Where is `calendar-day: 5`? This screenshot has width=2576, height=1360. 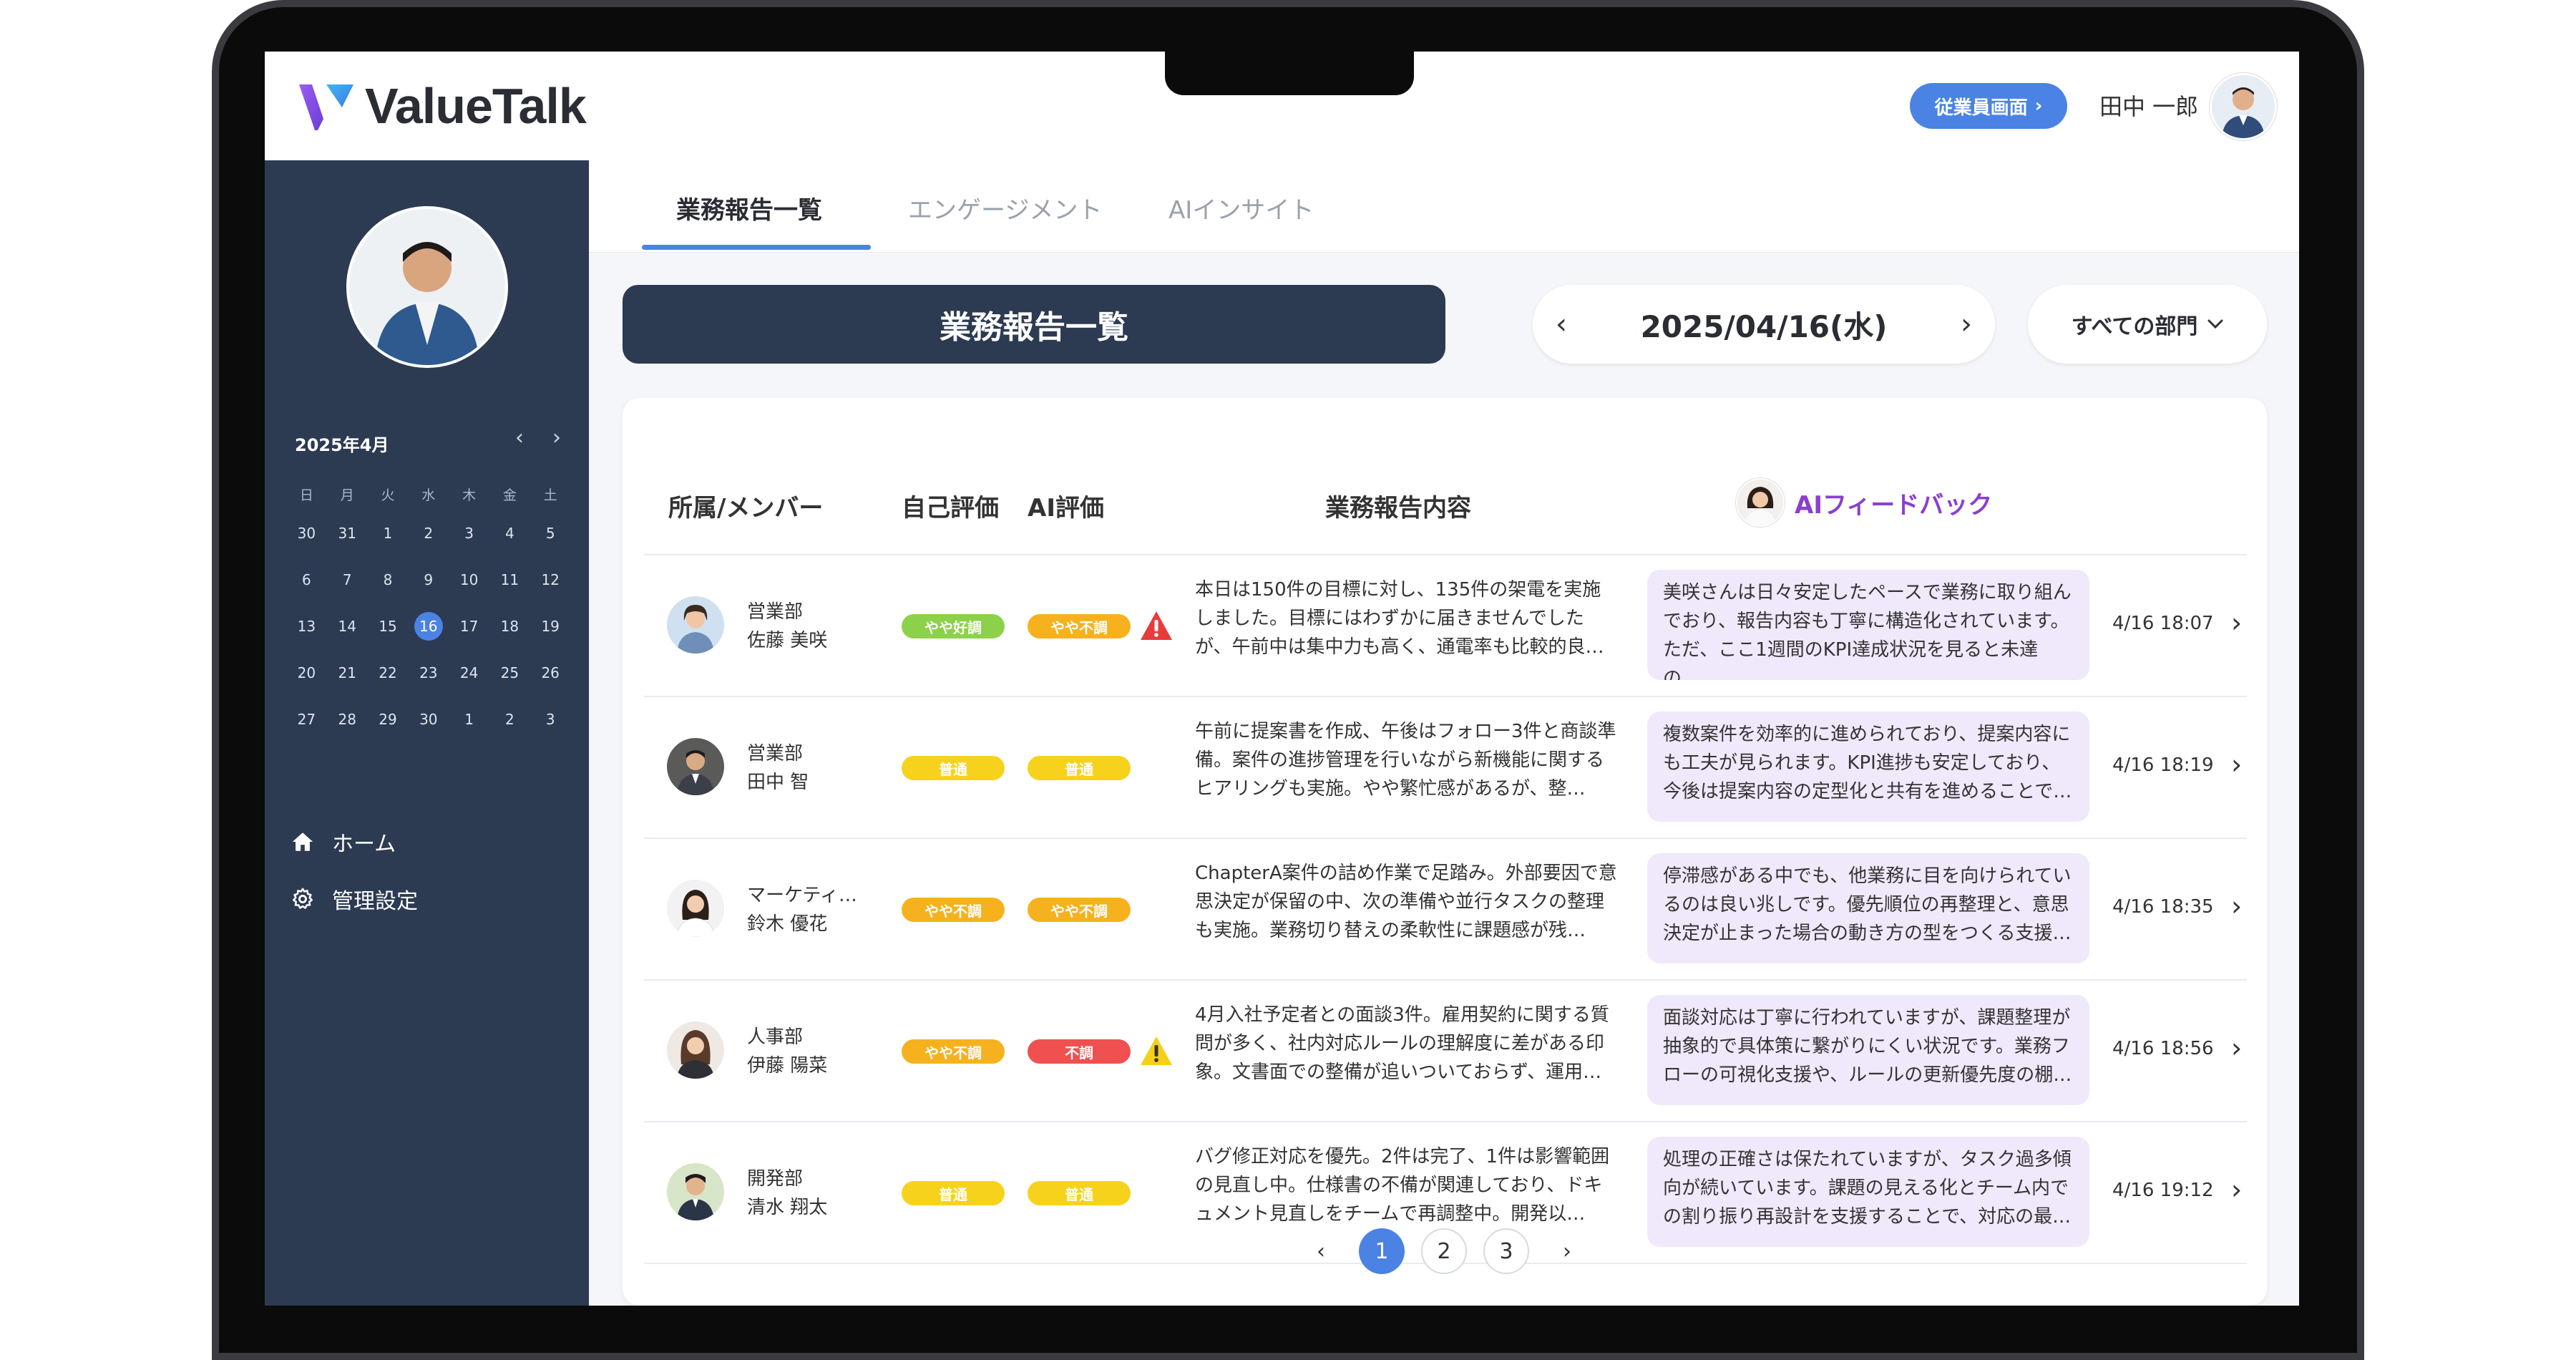
calendar-day: 5 is located at coordinates (550, 533).